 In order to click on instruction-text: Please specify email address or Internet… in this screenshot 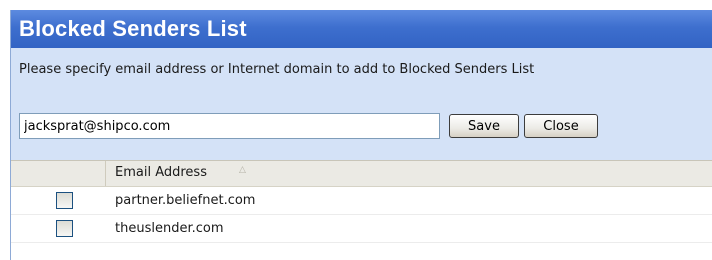, I will do `click(277, 69)`.